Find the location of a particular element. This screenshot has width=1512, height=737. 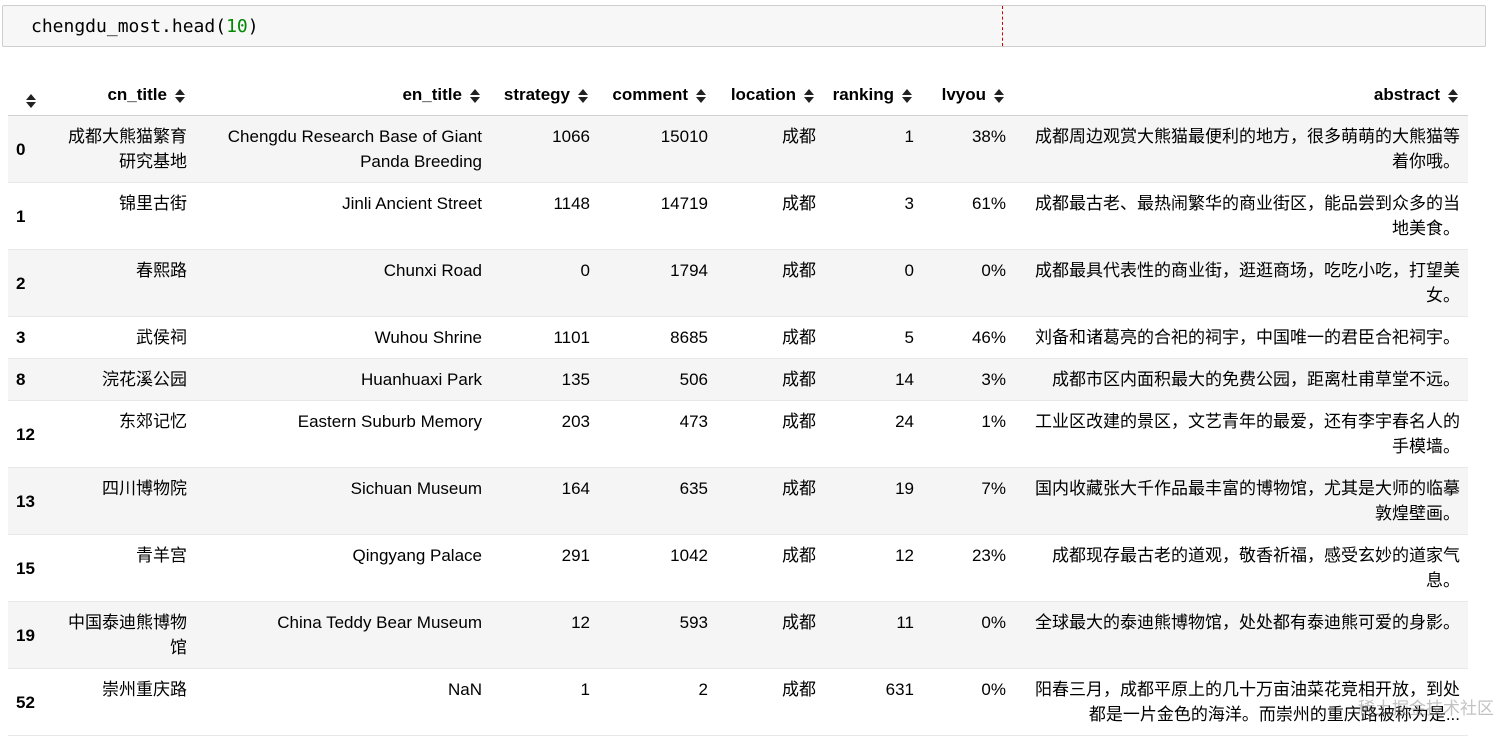

column-header-comment: comment is located at coordinates (657, 94).